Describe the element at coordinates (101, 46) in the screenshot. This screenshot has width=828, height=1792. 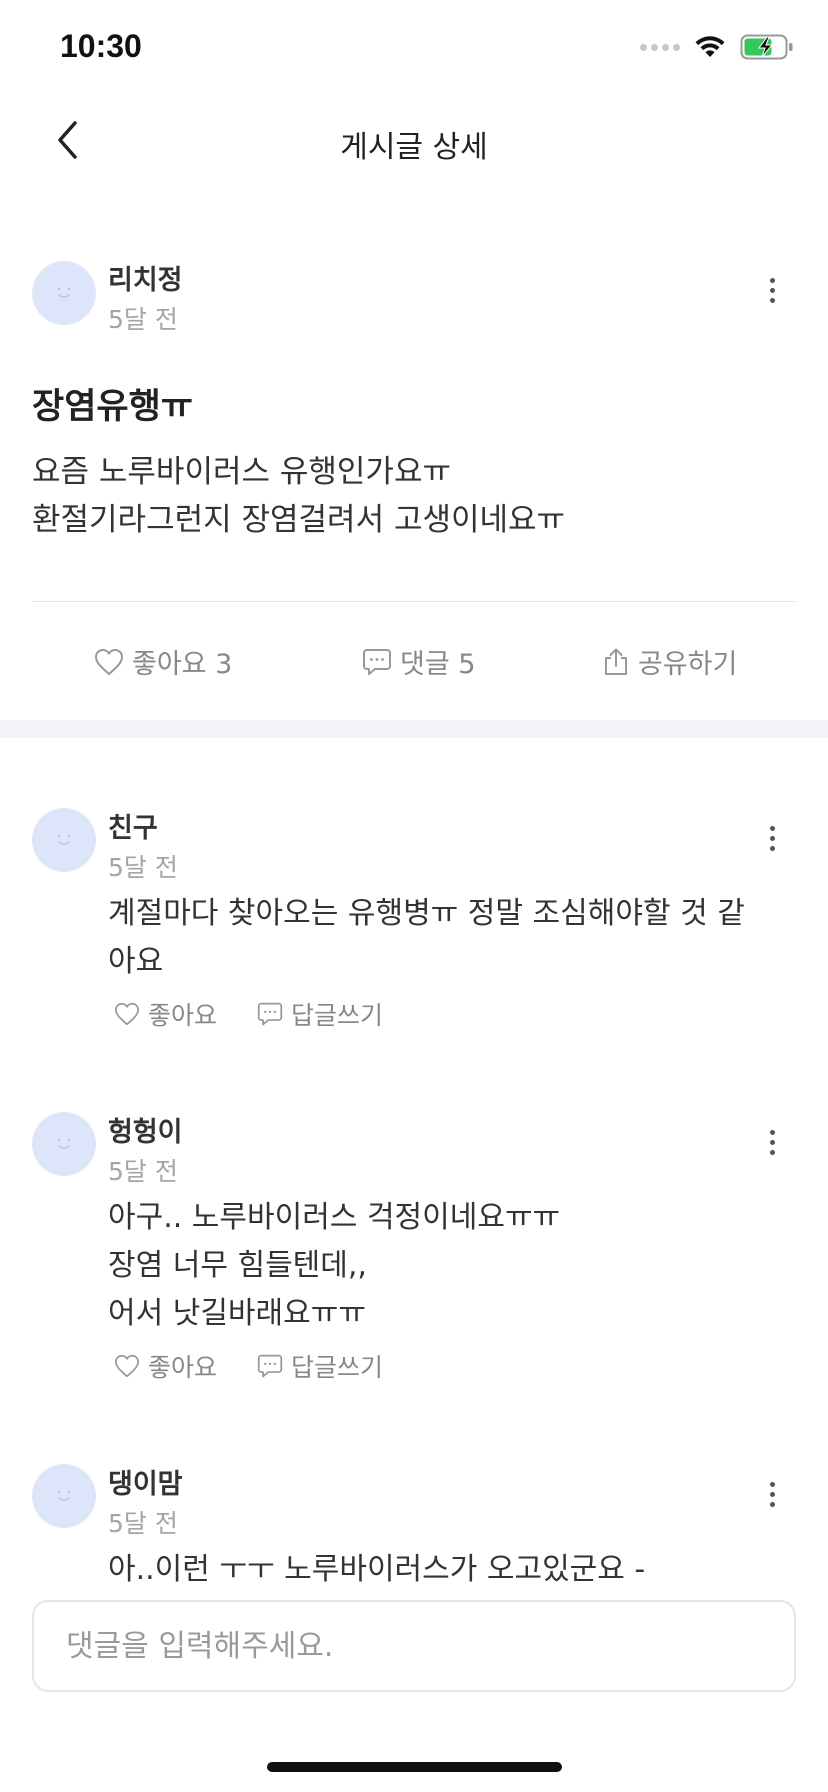
I see `status-time: 10:30` at that location.